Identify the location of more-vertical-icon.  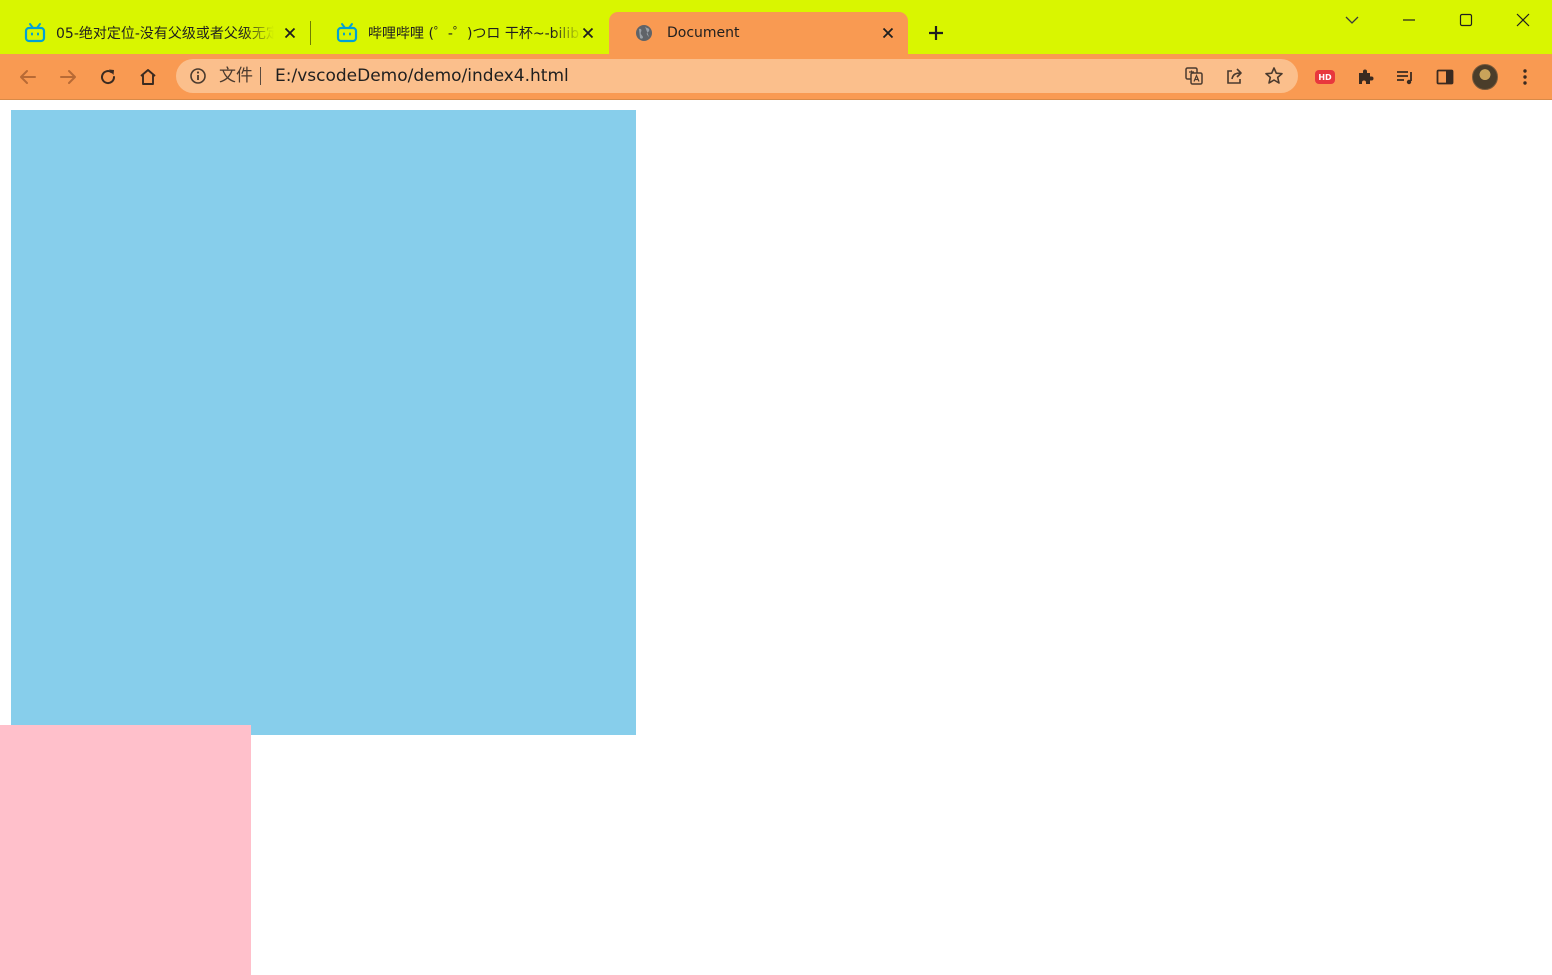
(1525, 77).